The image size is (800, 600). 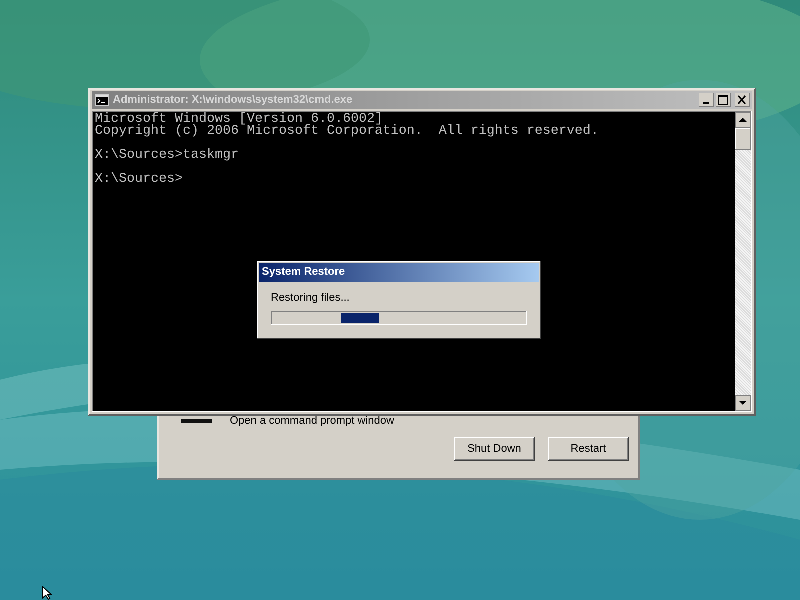 What do you see at coordinates (312, 421) in the screenshot?
I see `option-description: Open a command prompt window` at bounding box center [312, 421].